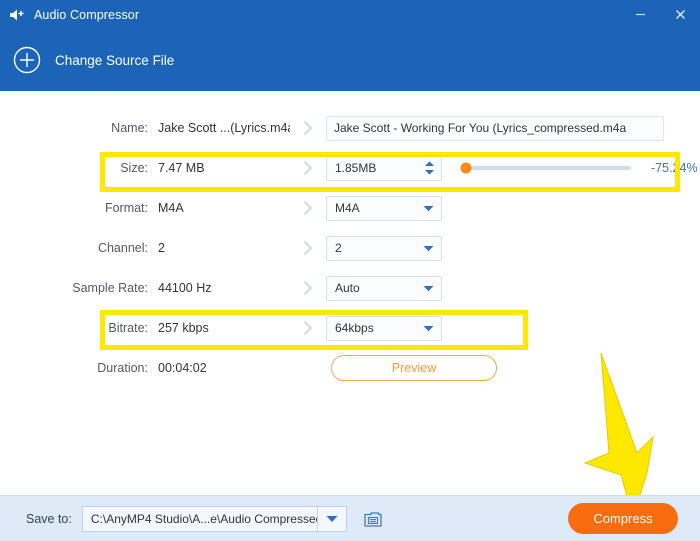 This screenshot has height=541, width=700. What do you see at coordinates (384, 168) in the screenshot?
I see `target-size-stepper: 1.85MB` at bounding box center [384, 168].